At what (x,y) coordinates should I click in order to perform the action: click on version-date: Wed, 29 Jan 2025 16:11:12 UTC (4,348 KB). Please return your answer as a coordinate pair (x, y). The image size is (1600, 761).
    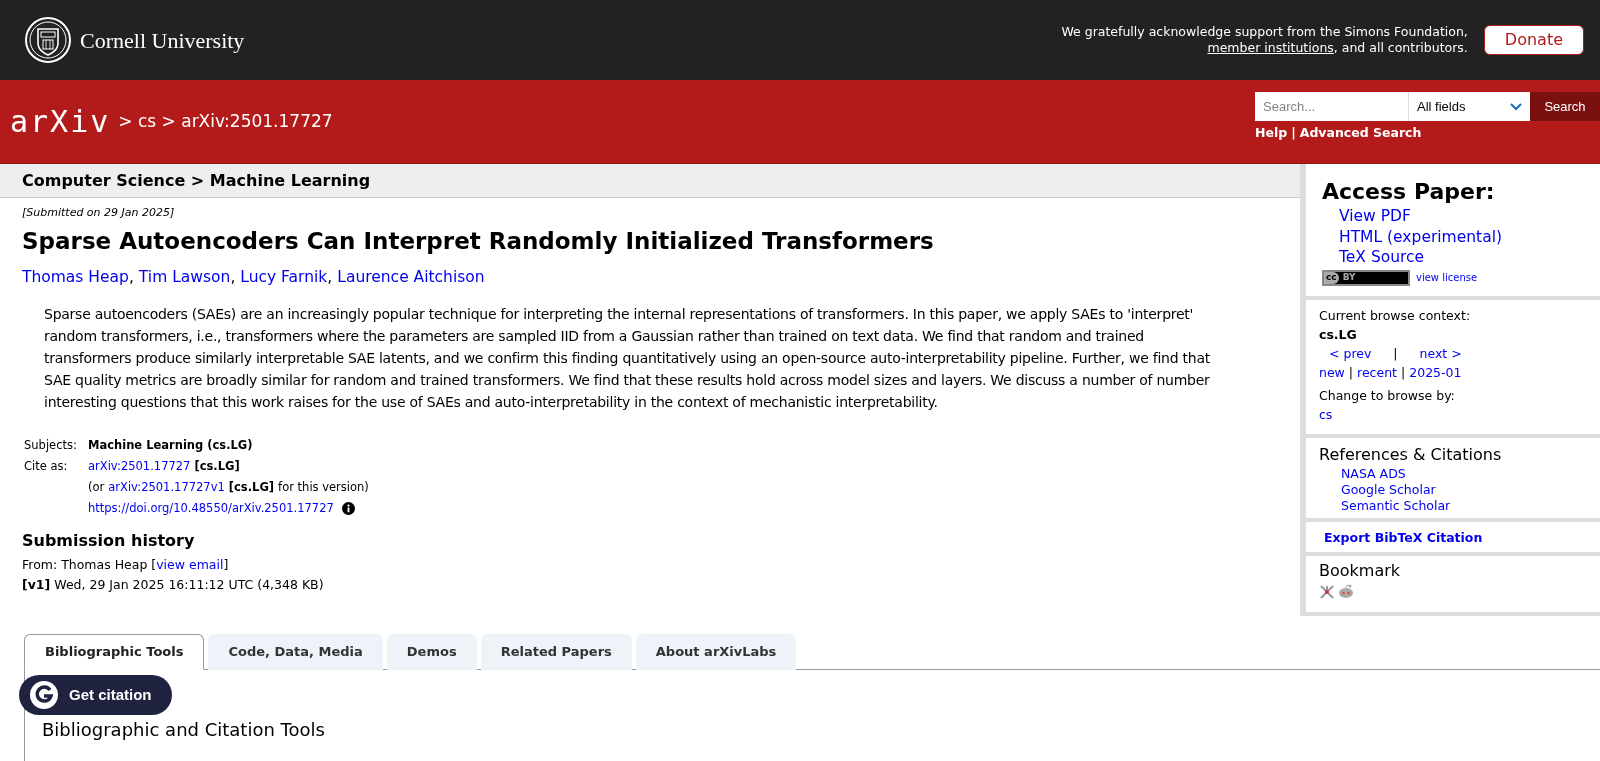
    Looking at the image, I should click on (189, 584).